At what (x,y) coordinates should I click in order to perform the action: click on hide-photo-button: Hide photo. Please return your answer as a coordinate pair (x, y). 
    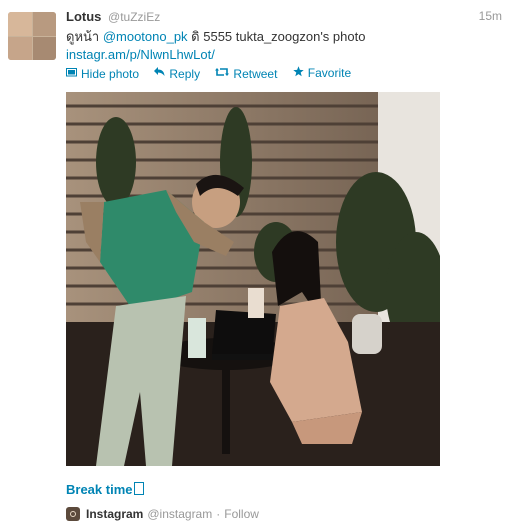
    Looking at the image, I should click on (102, 74).